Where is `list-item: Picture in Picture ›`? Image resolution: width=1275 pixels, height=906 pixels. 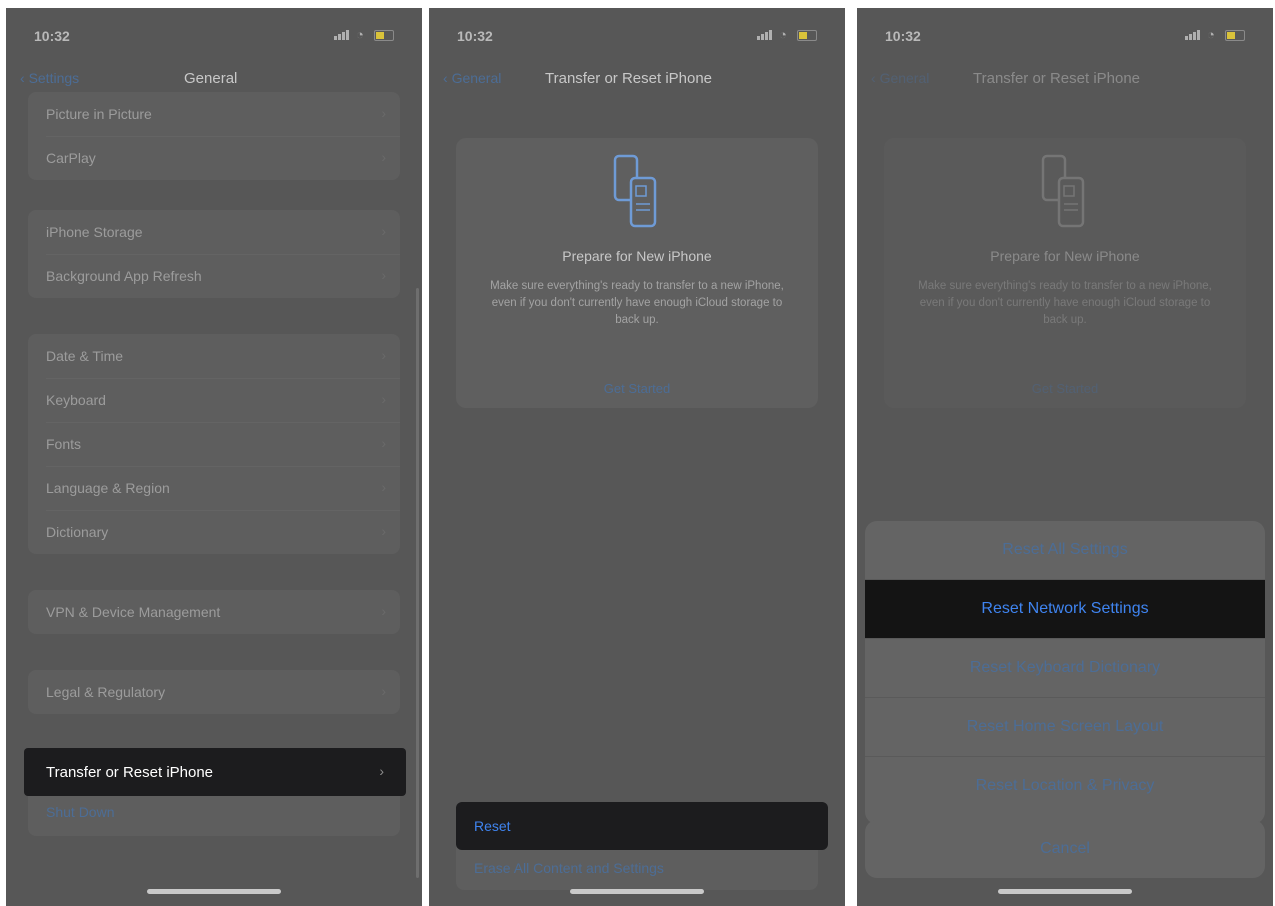
list-item: Picture in Picture › is located at coordinates (214, 114).